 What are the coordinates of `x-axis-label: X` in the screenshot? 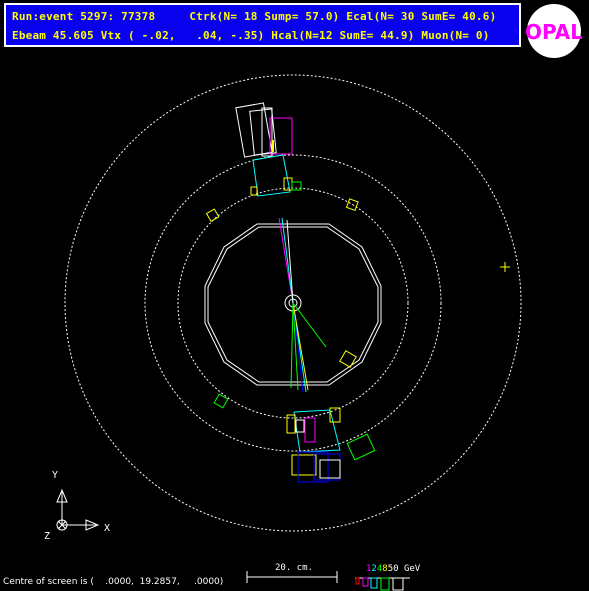 It's located at (107, 528).